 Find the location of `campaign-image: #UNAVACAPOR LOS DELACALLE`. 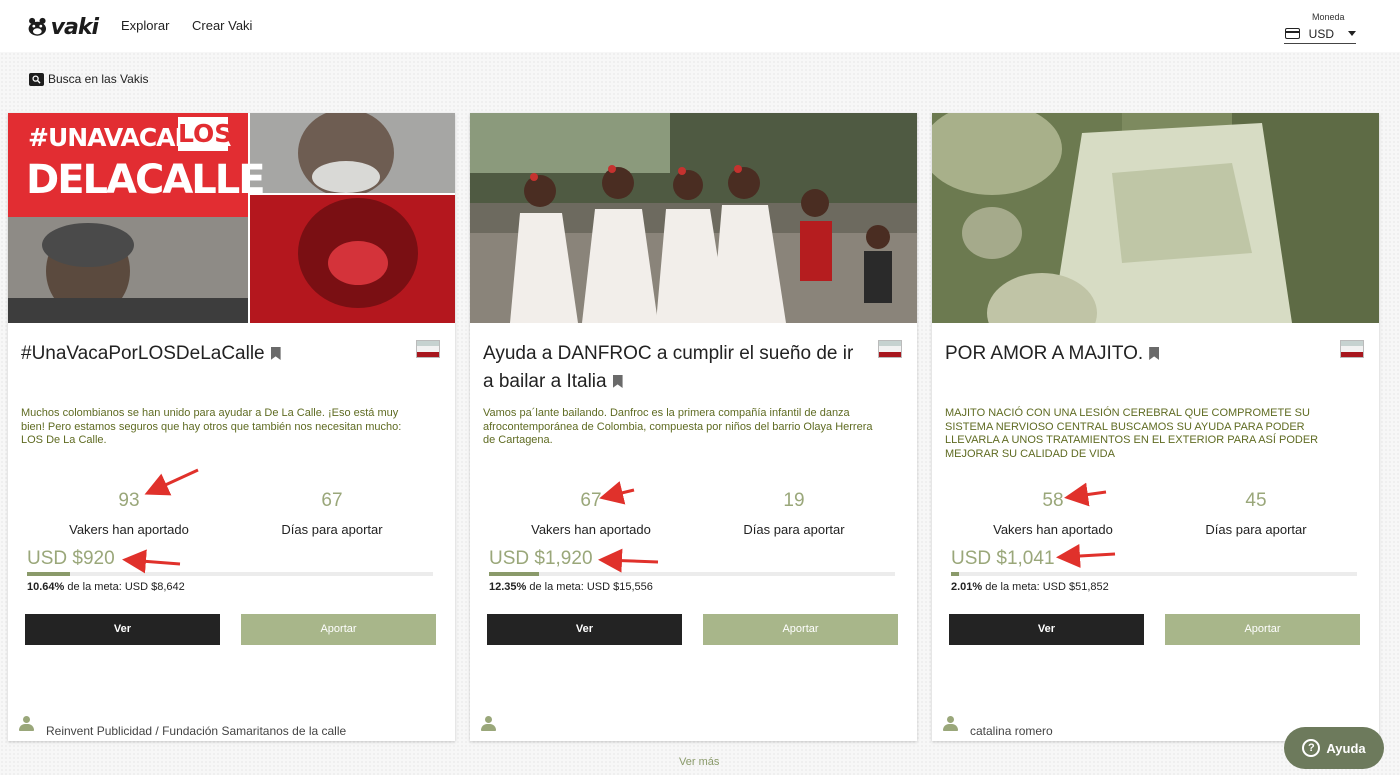

campaign-image: #UNAVACAPOR LOS DELACALLE is located at coordinates (231, 218).